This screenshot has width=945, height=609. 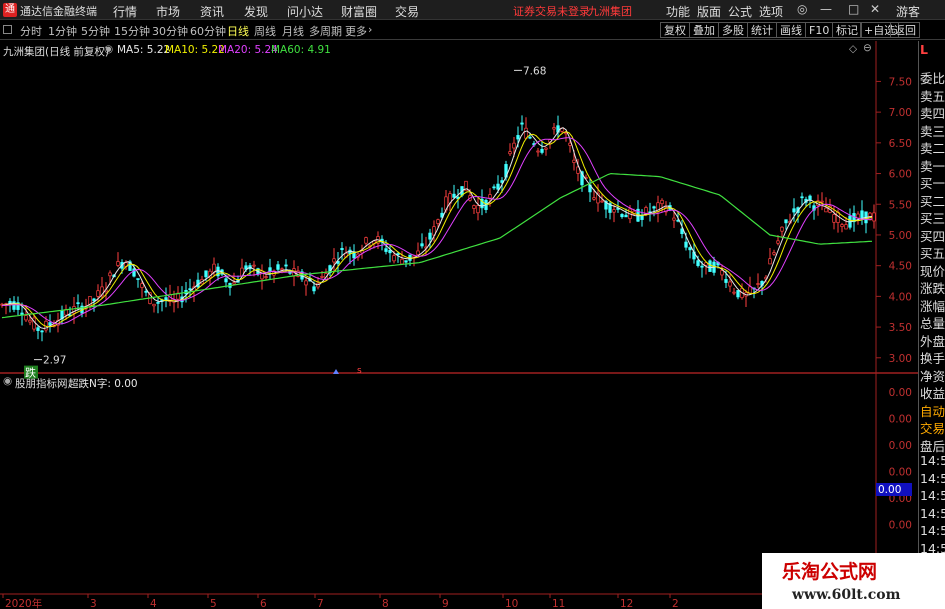 I want to click on stock-name-link: 九洲集团, so click(x=610, y=11).